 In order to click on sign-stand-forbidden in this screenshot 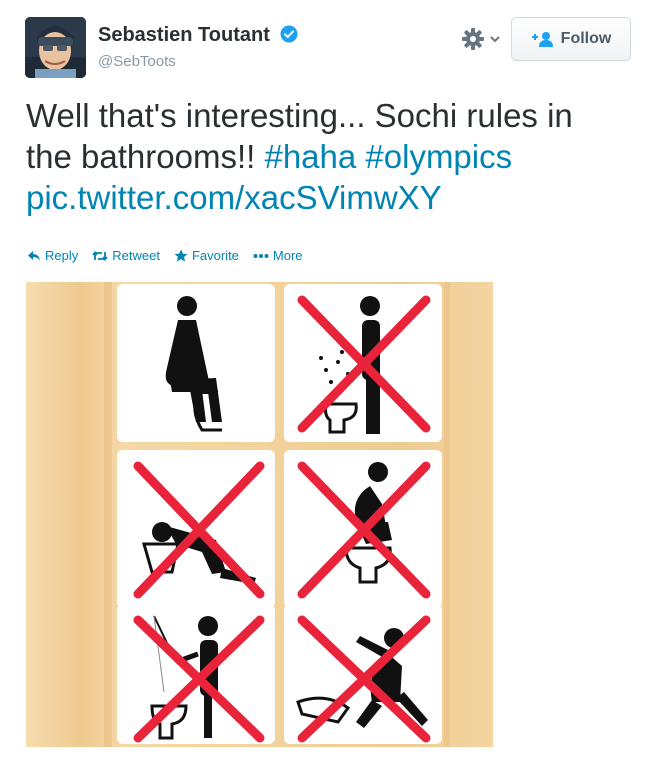, I will do `click(363, 363)`.